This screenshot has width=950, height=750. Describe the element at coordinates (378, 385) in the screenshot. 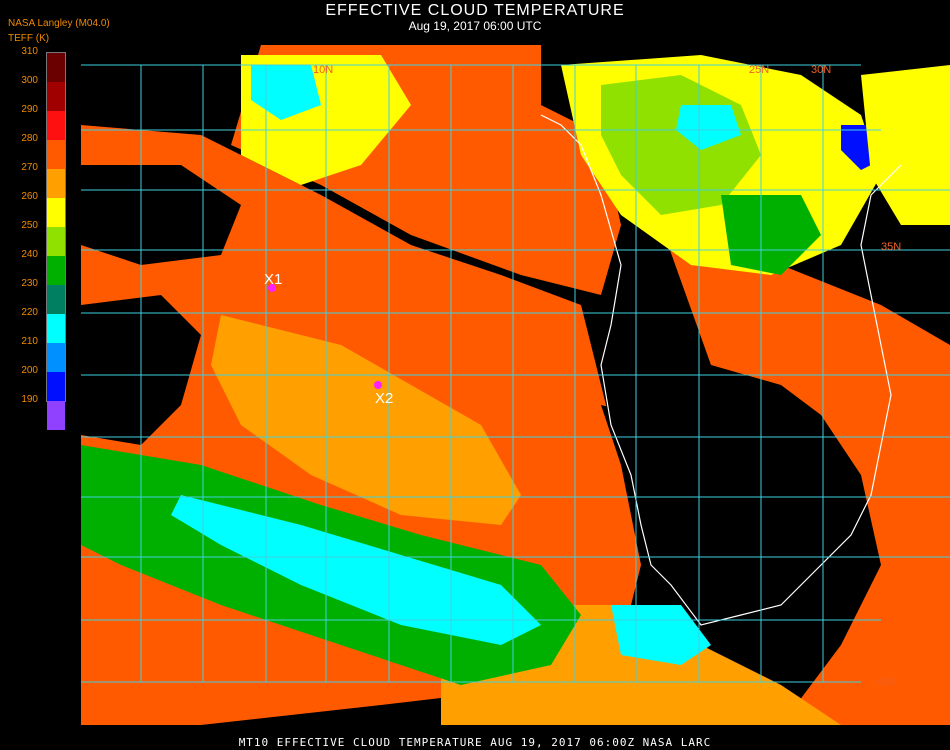

I see `marker-point` at that location.